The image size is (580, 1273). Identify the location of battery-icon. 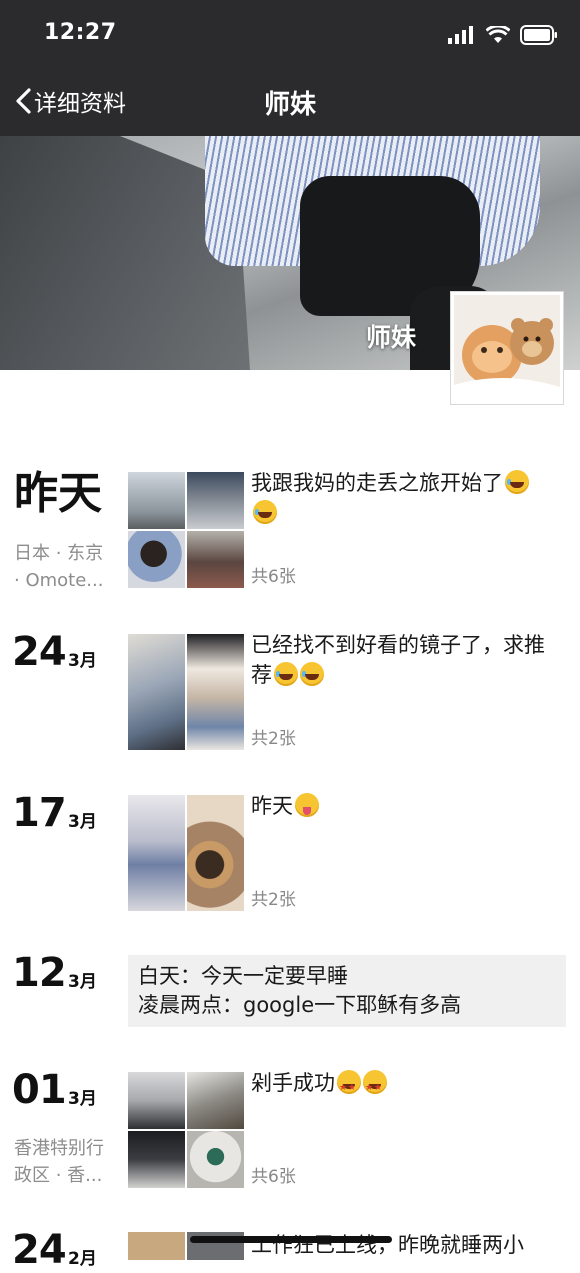
(538, 35).